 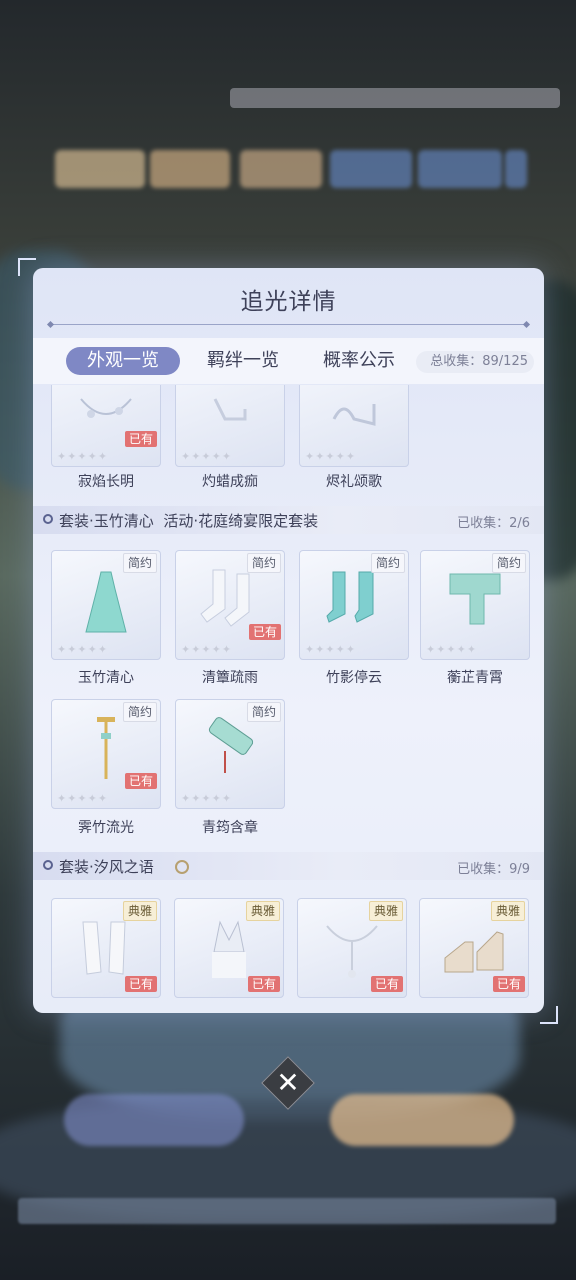 What do you see at coordinates (475, 599) in the screenshot?
I see `scarf-icon` at bounding box center [475, 599].